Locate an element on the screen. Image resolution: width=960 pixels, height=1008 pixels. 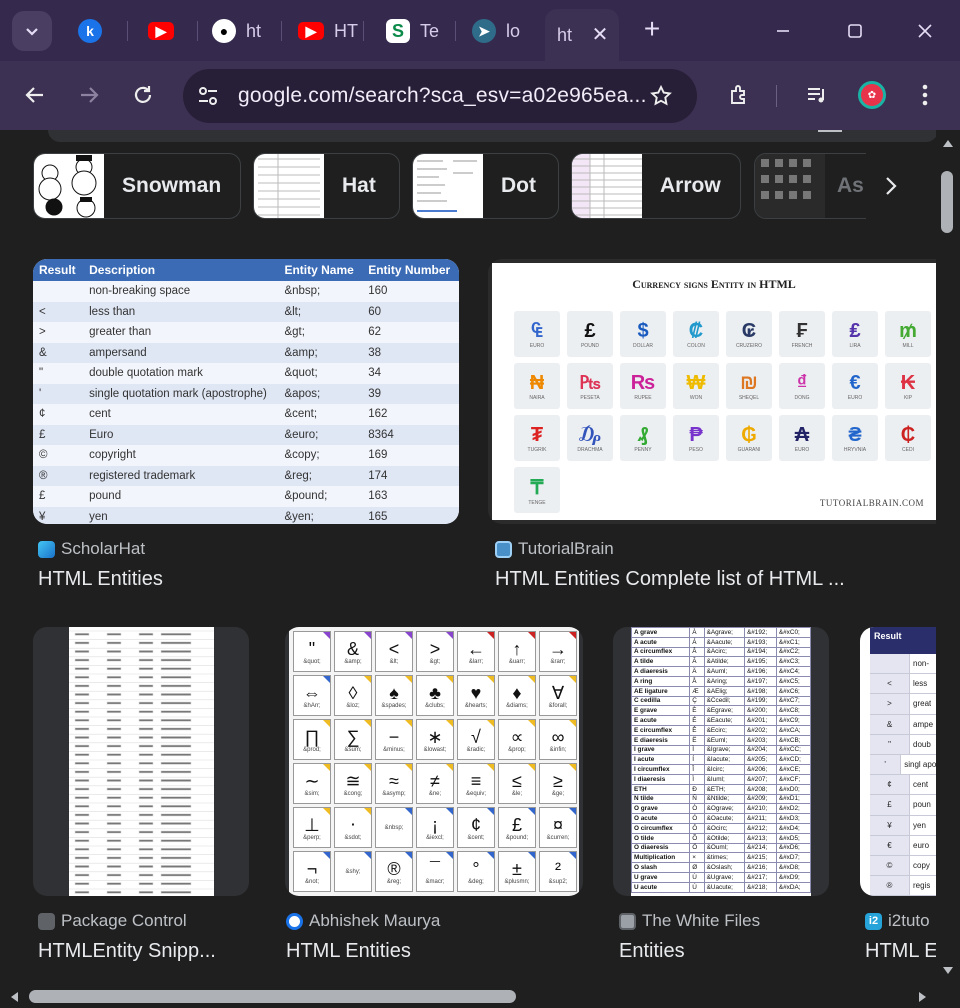
horizontal-scrollbar is located at coordinates (468, 997).